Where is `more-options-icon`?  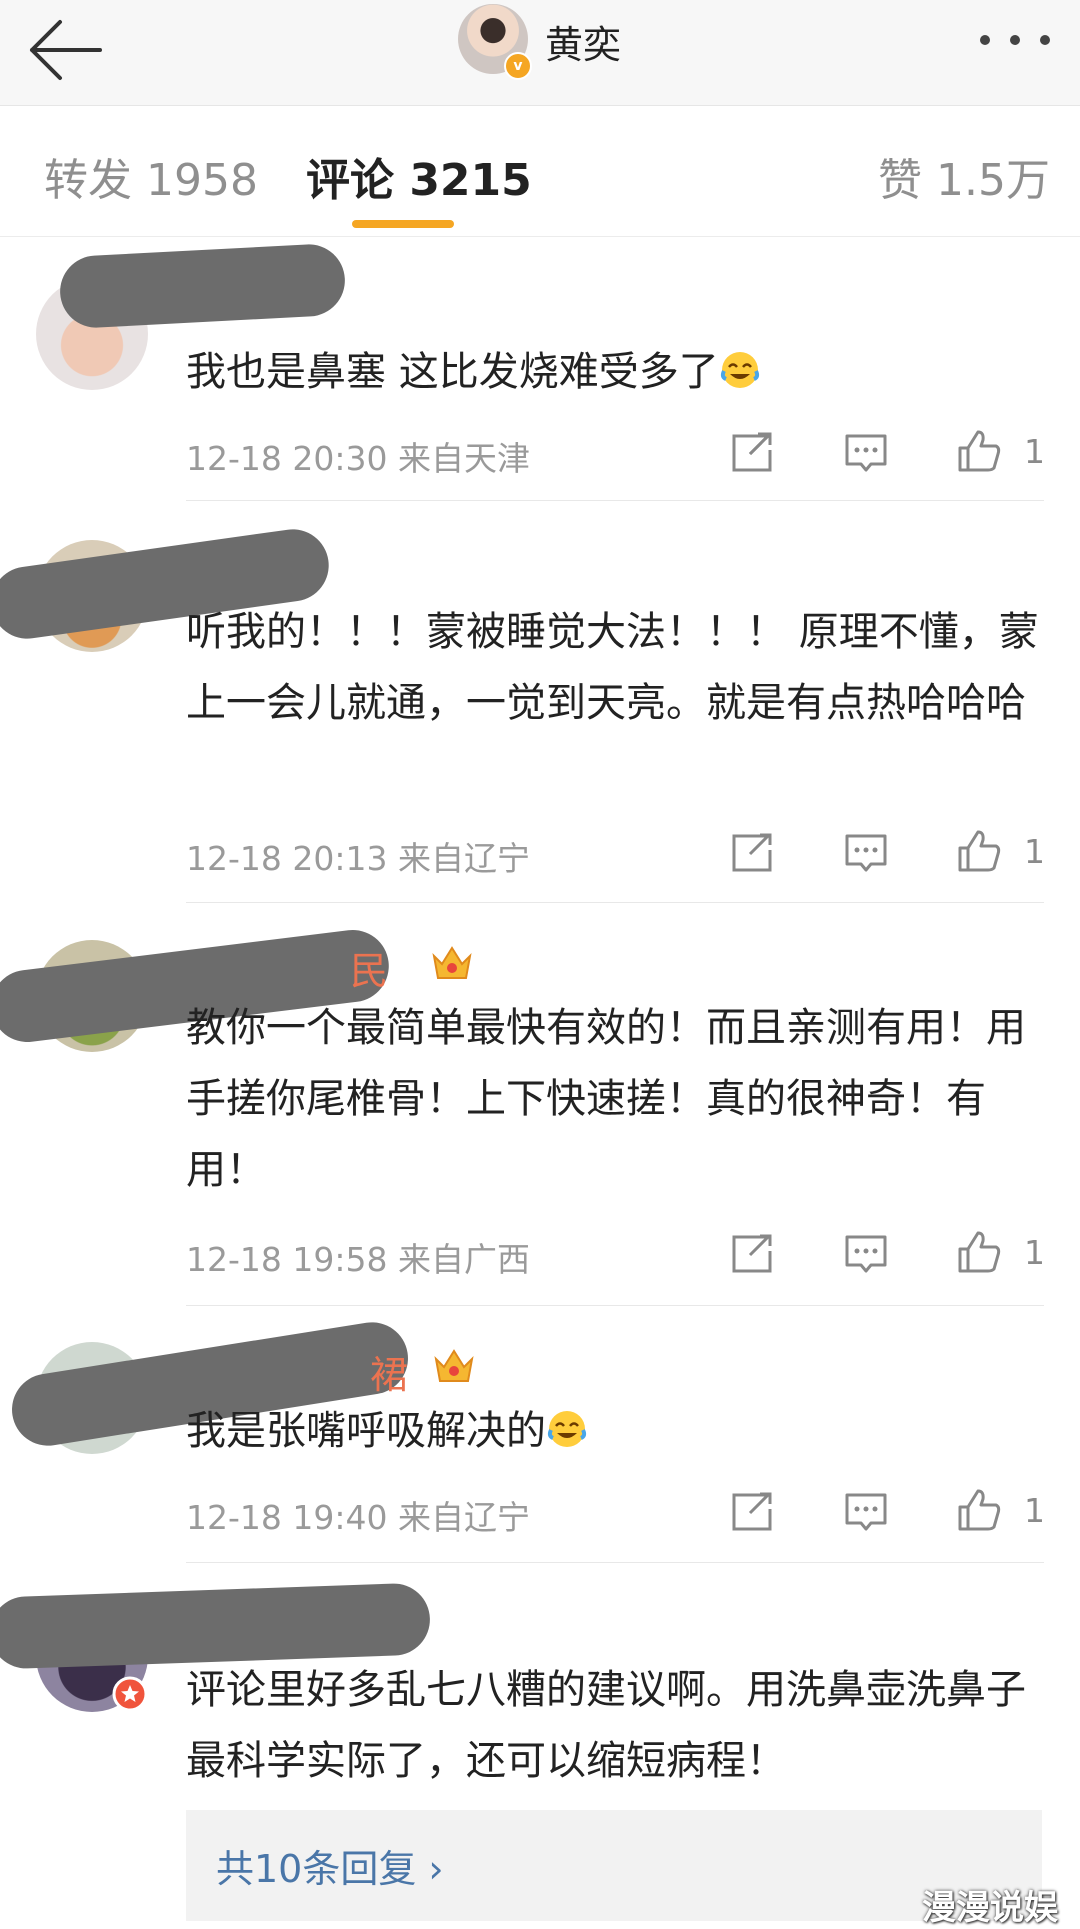 more-options-icon is located at coordinates (1015, 40).